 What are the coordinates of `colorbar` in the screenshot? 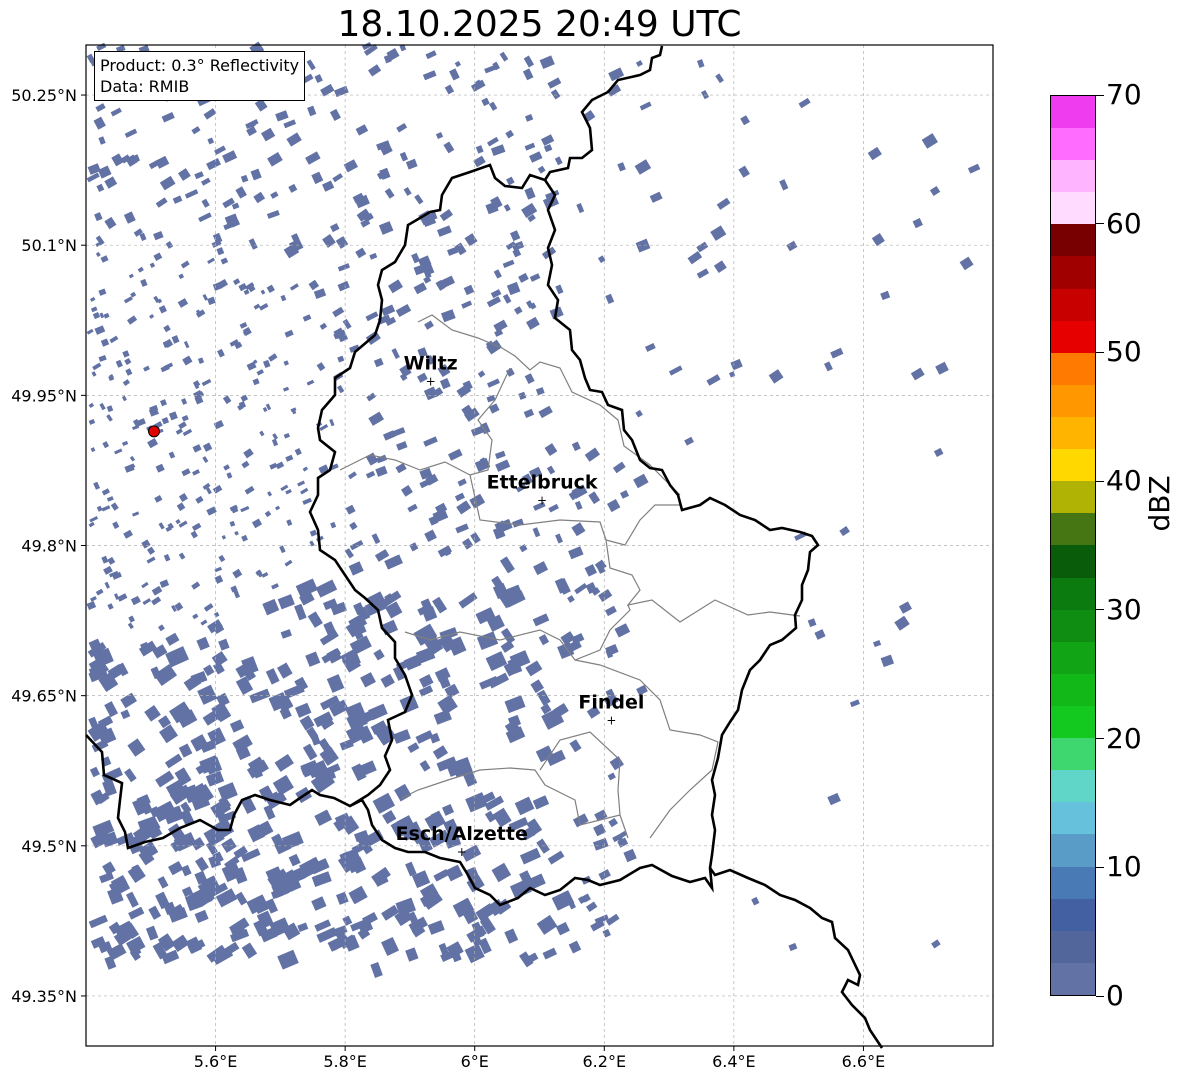 It's located at (1073, 545).